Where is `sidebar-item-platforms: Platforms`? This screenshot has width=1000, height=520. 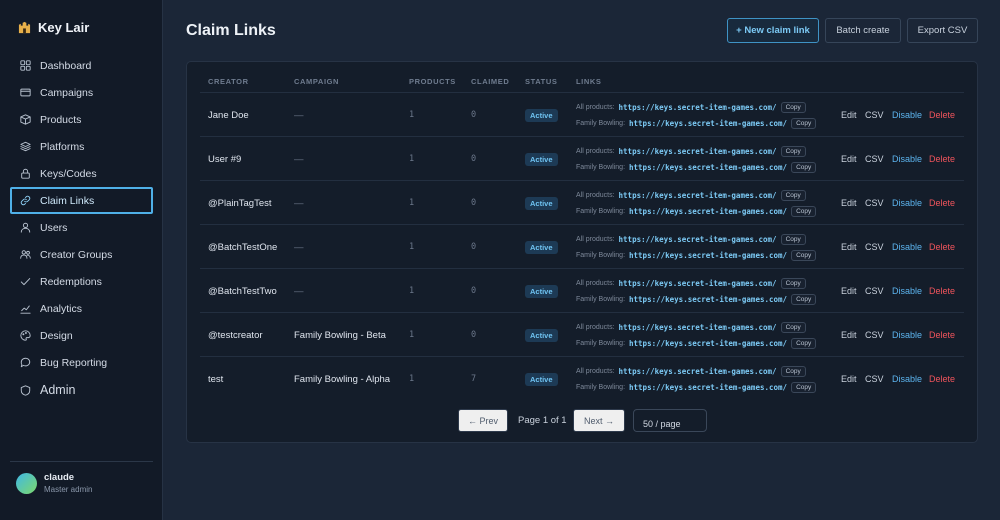 sidebar-item-platforms: Platforms is located at coordinates (81, 146).